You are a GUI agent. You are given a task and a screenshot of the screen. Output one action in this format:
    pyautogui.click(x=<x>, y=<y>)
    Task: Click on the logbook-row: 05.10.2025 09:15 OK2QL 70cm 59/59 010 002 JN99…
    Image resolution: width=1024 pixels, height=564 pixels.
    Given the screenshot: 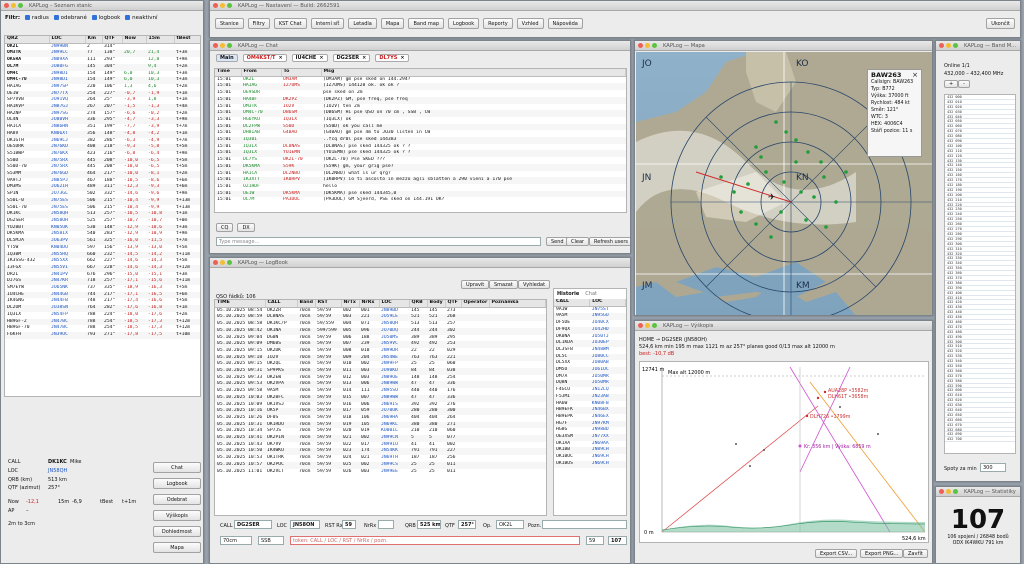 What is the action you would take?
    pyautogui.click(x=380, y=364)
    